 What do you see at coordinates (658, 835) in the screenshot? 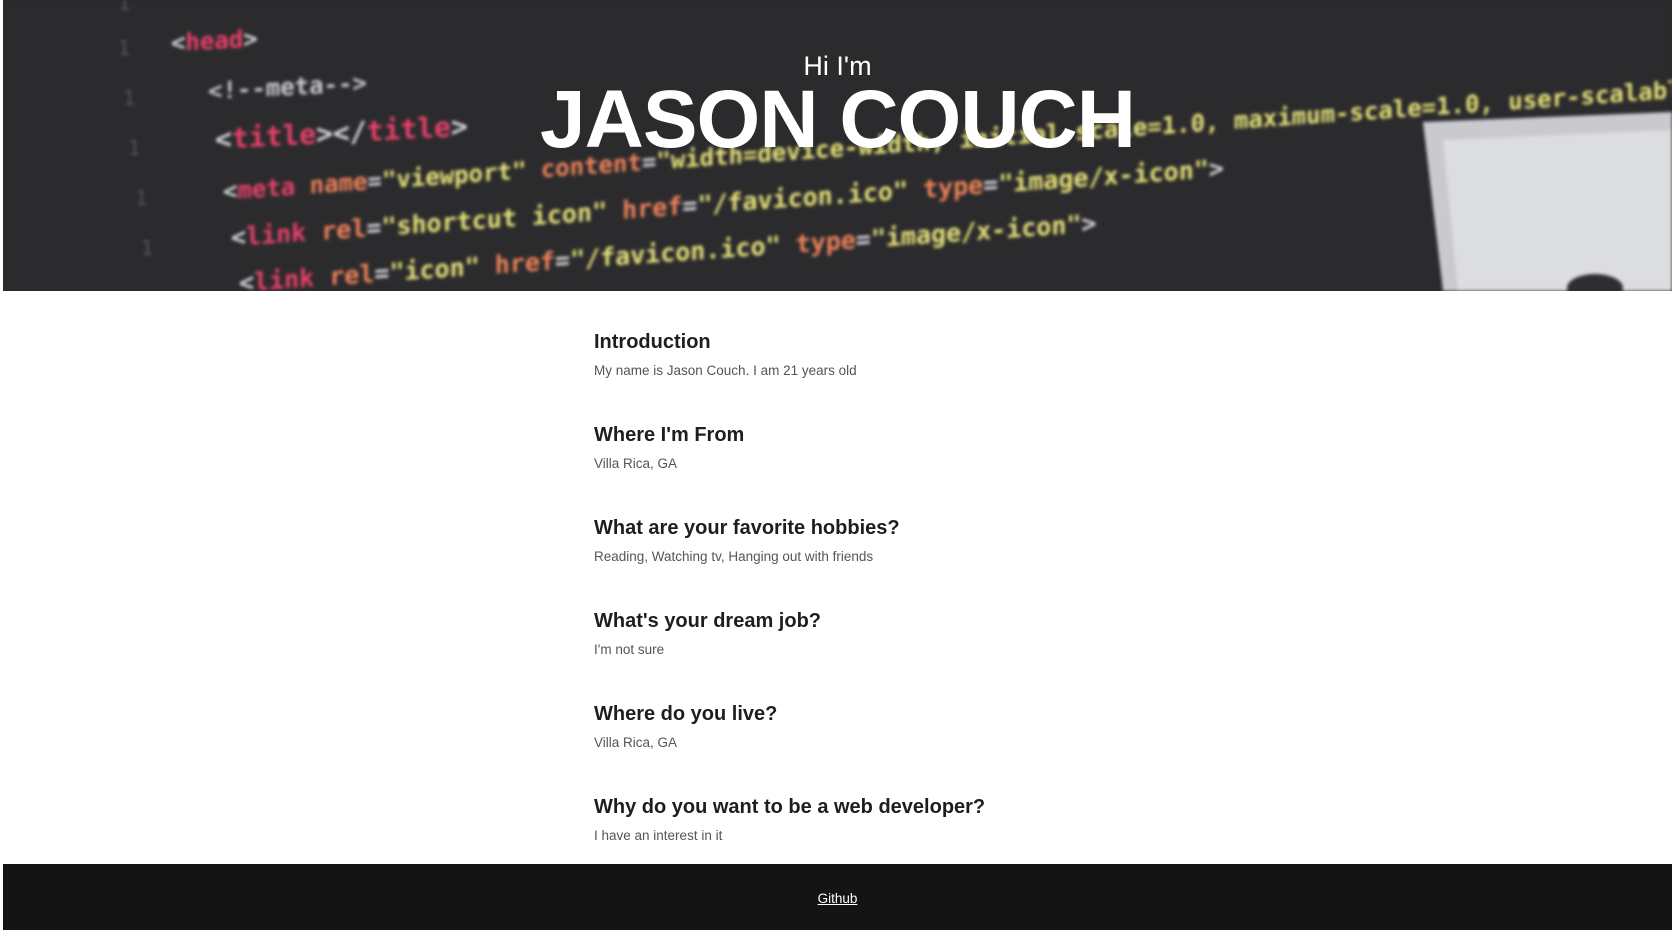
I see `section-text: I have an interest in it` at bounding box center [658, 835].